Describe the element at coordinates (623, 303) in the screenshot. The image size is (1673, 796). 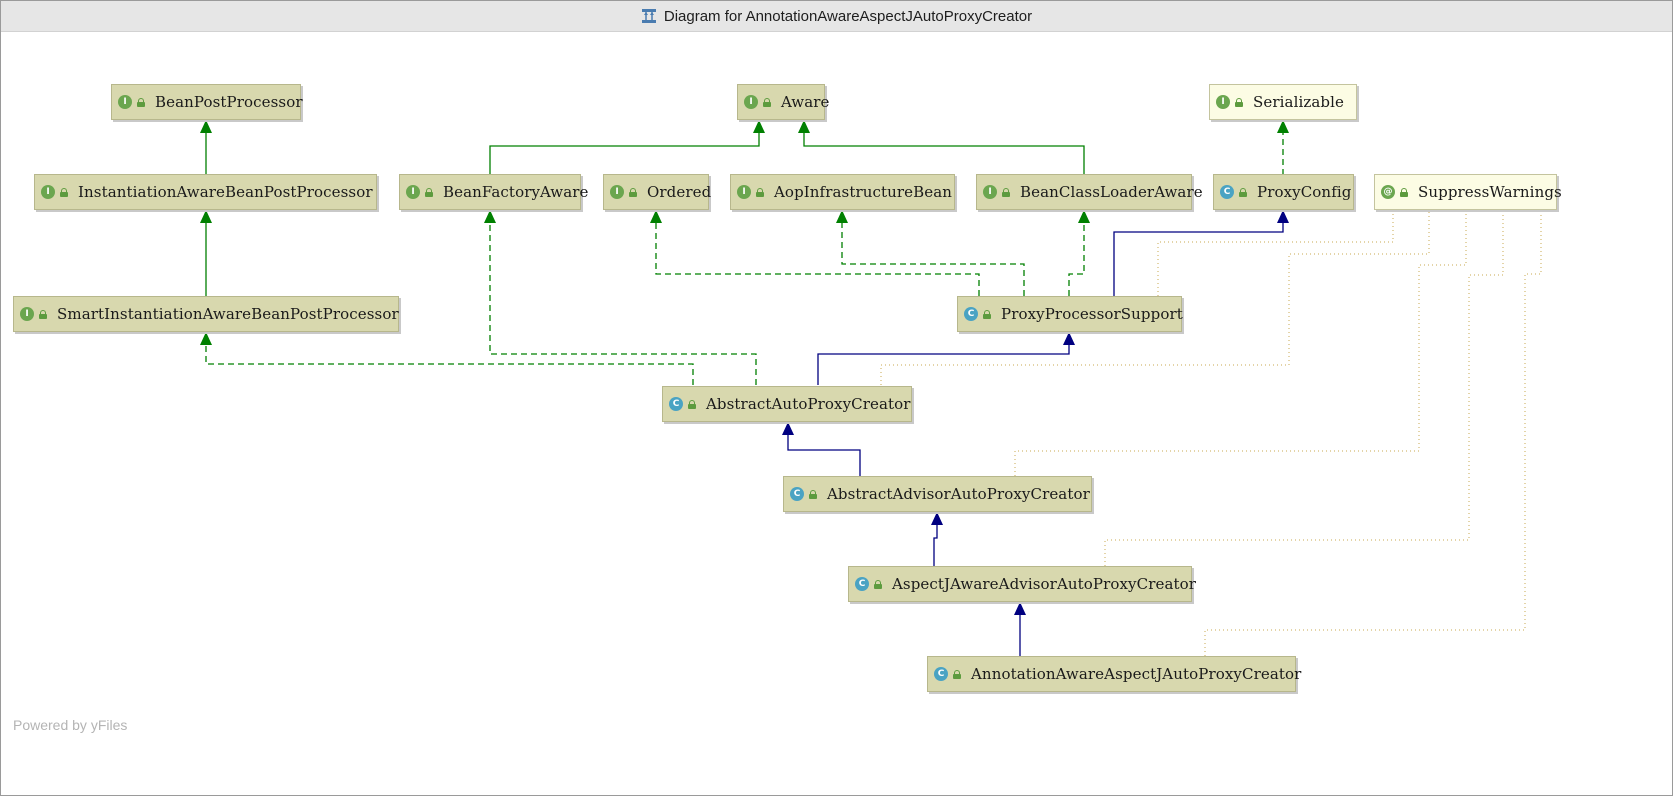
I see `edge-aapc-bfa` at that location.